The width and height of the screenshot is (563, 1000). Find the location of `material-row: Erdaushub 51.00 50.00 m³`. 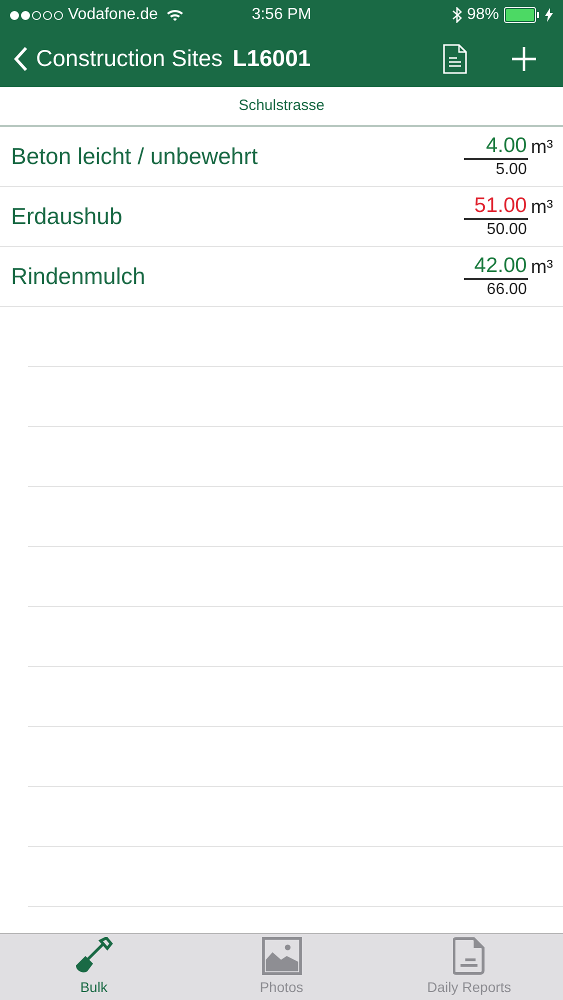

material-row: Erdaushub 51.00 50.00 m³ is located at coordinates (281, 217).